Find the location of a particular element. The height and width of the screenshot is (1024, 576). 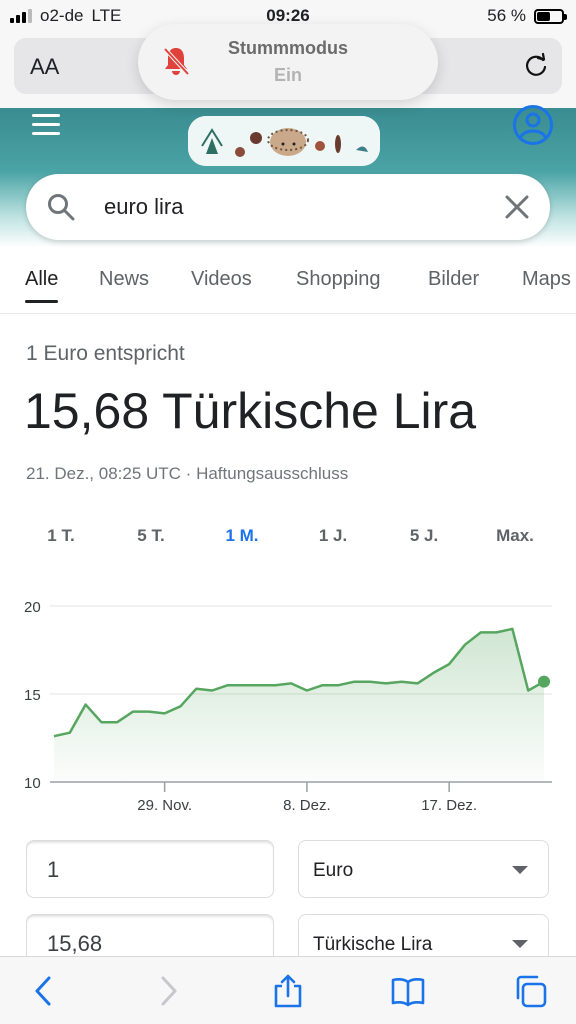

reload-icon is located at coordinates (536, 66).